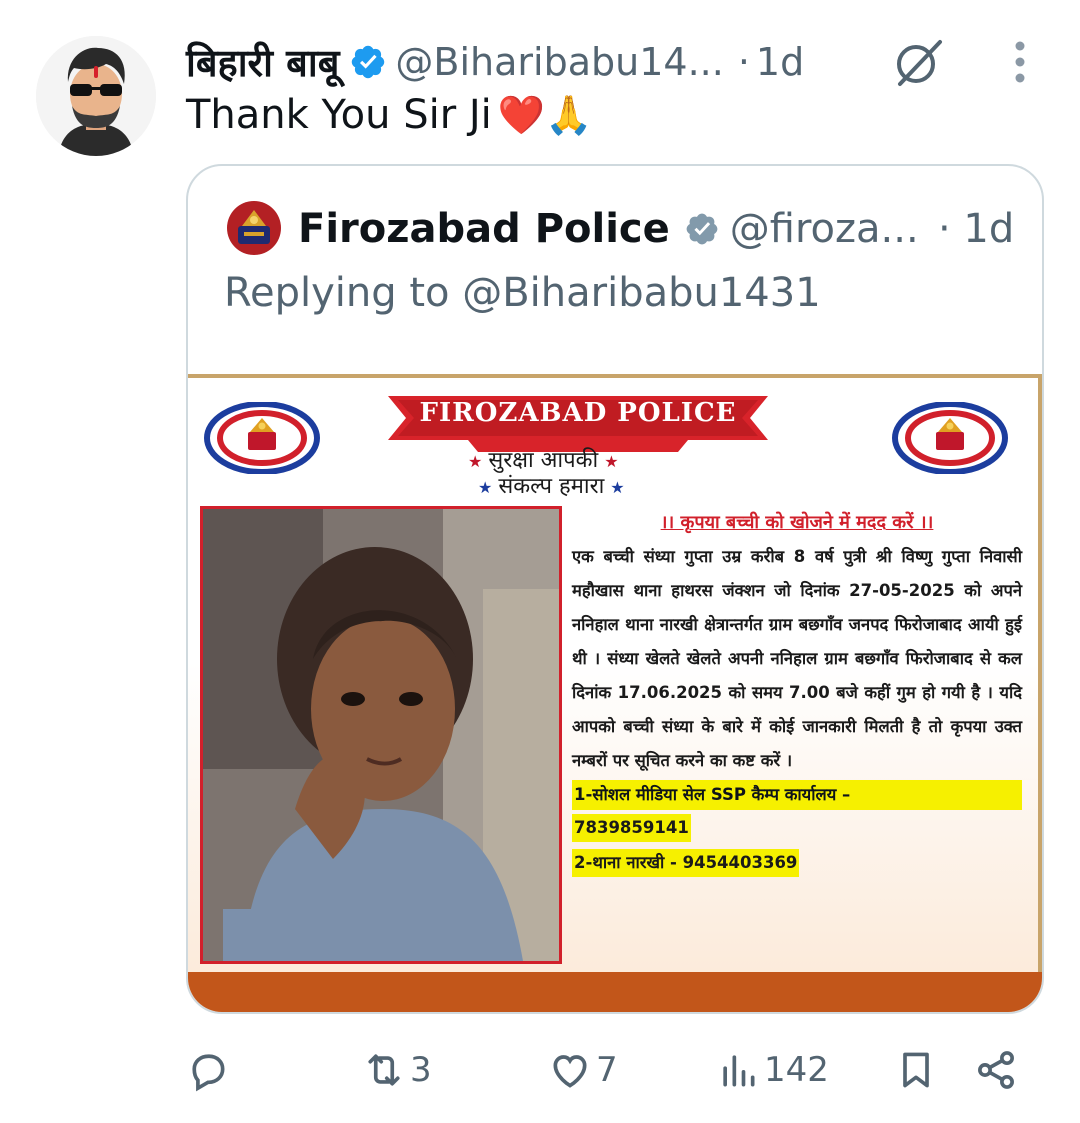 The image size is (1080, 1123). What do you see at coordinates (615, 376) in the screenshot?
I see `poster-top-border` at bounding box center [615, 376].